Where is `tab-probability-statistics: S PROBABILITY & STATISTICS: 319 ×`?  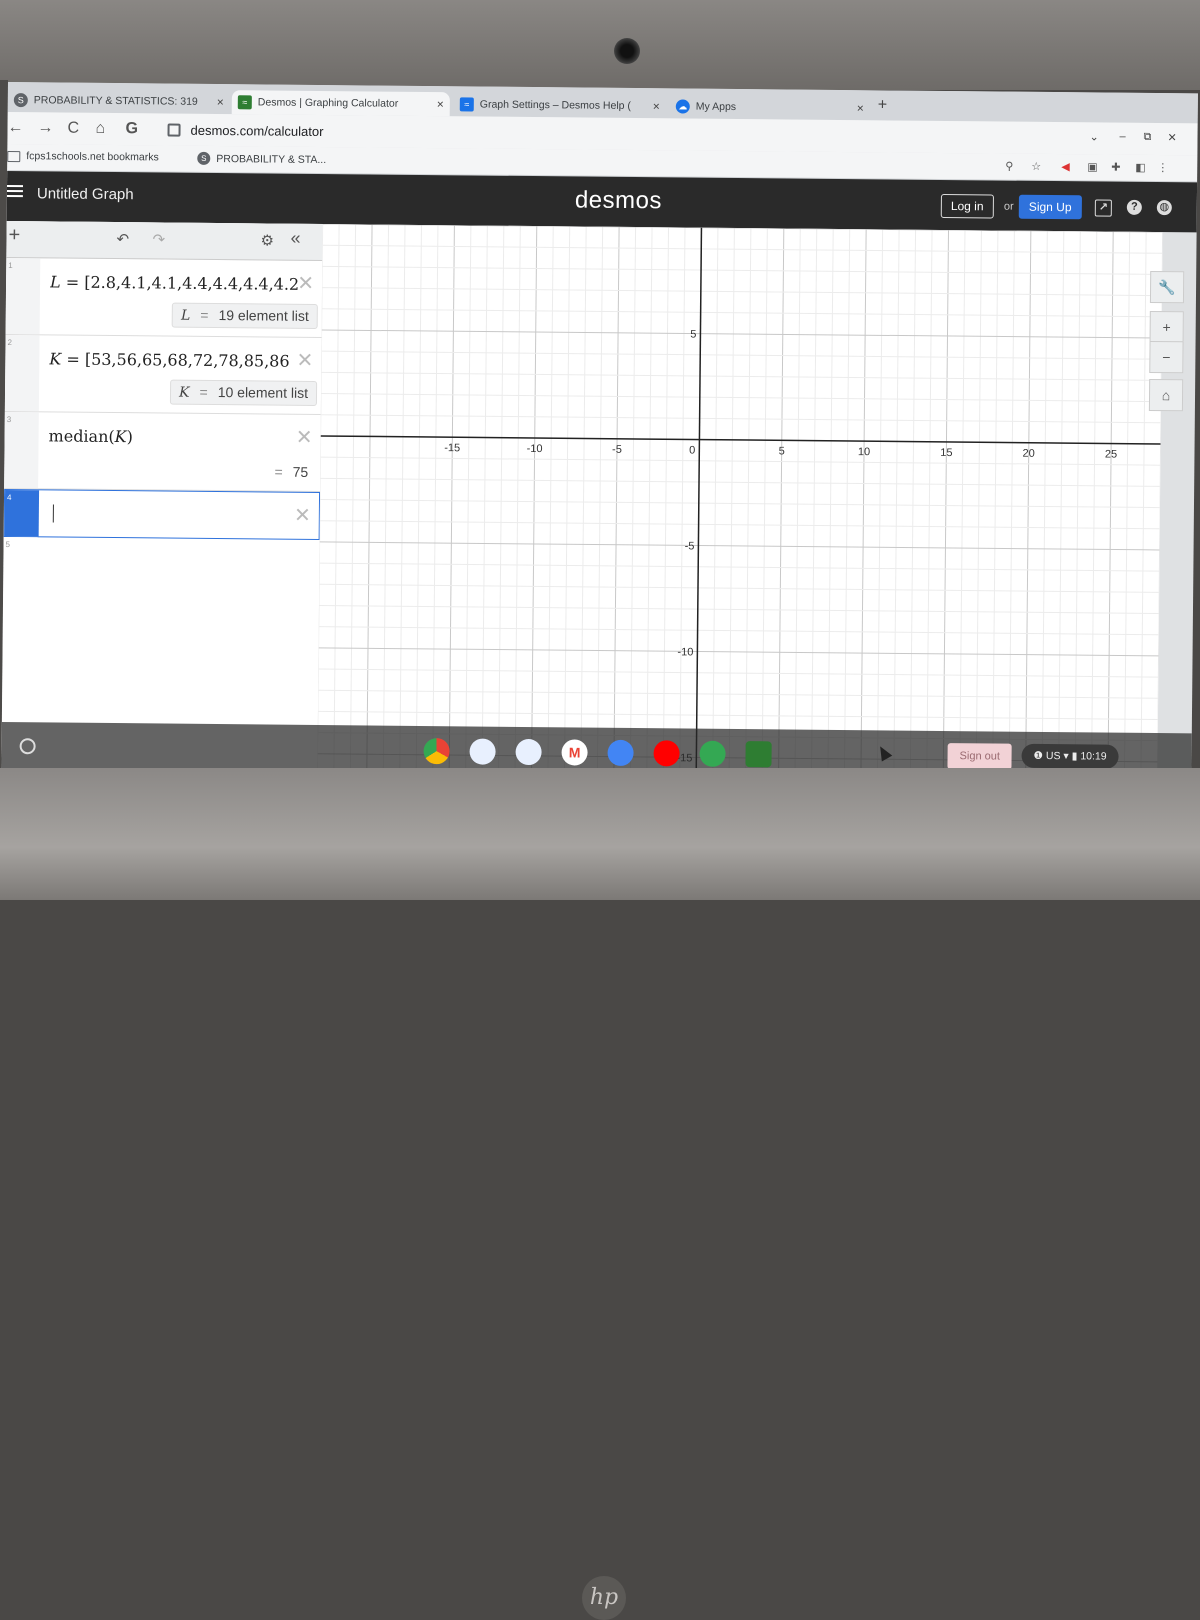 tab-probability-statistics: S PROBABILITY & STATISTICS: 319 × is located at coordinates (119, 101).